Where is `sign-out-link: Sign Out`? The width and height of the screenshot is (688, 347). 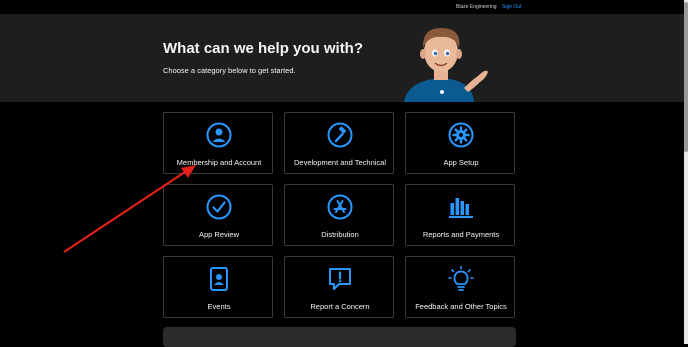 sign-out-link: Sign Out is located at coordinates (511, 7).